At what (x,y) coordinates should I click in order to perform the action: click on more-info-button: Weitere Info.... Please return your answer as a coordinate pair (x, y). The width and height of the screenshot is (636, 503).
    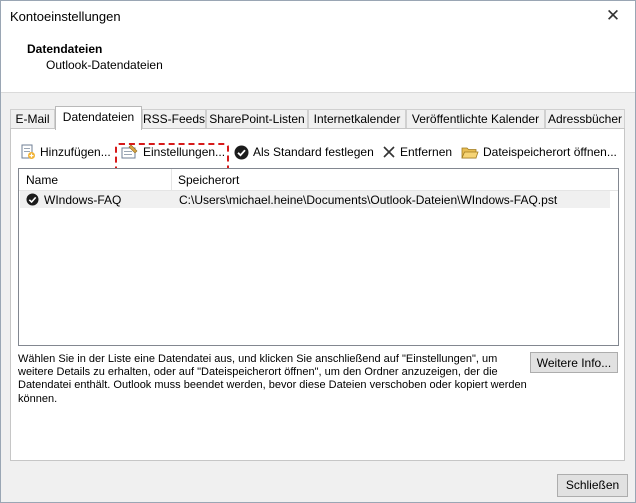
    Looking at the image, I should click on (574, 362).